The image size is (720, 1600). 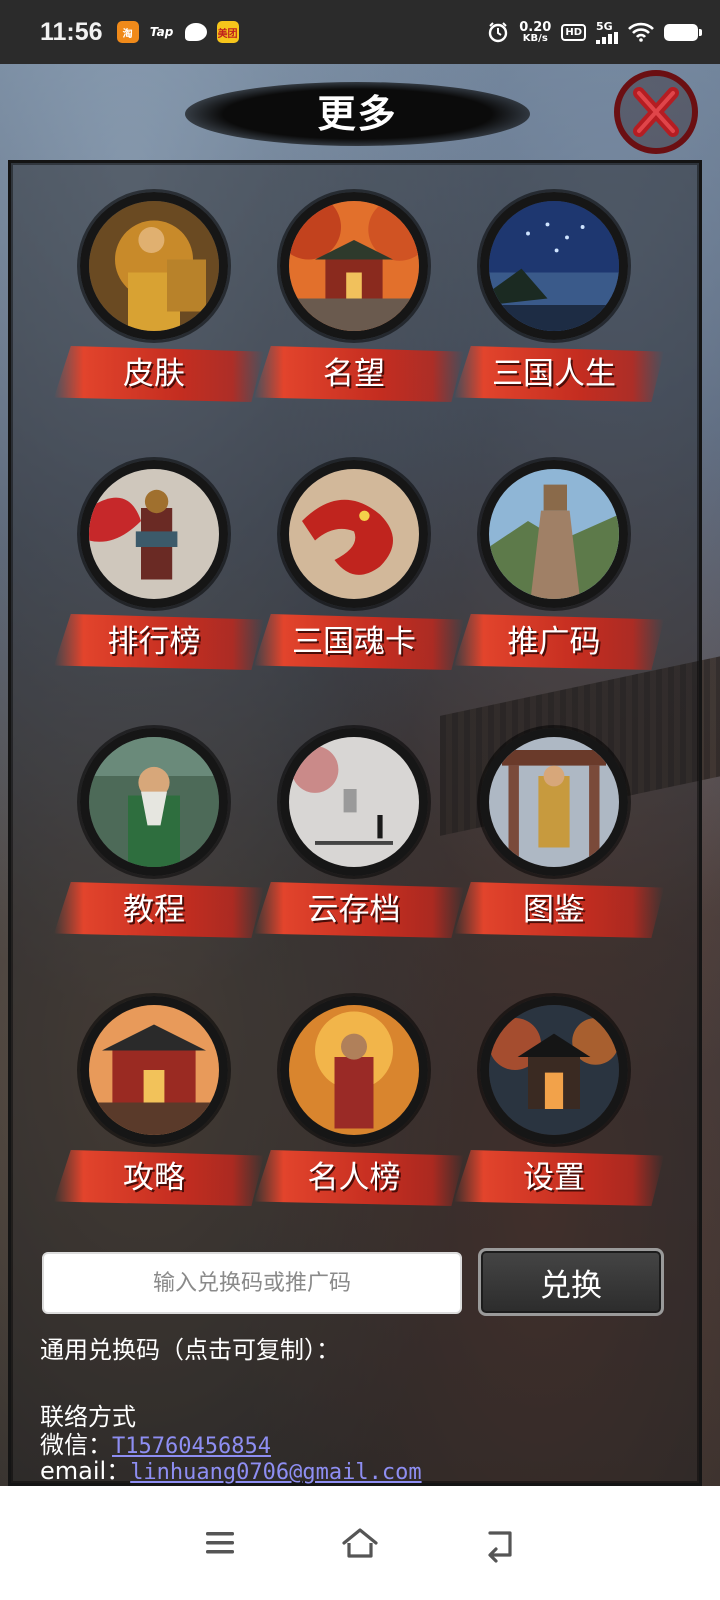 I want to click on back-icon, so click(x=500, y=1547).